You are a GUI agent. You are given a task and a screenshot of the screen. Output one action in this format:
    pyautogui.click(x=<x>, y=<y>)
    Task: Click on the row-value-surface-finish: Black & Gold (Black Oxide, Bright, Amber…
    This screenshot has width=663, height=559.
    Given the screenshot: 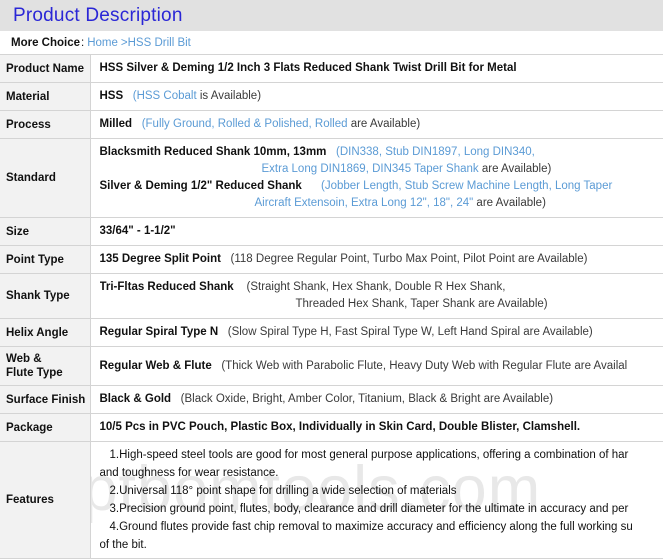 What is the action you would take?
    pyautogui.click(x=376, y=400)
    